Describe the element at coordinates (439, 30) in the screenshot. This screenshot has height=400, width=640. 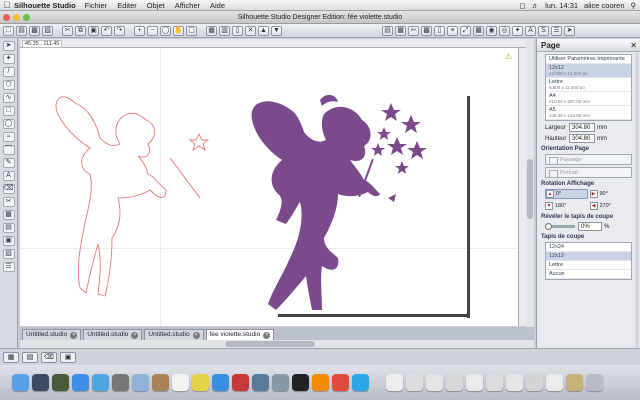
I see `line-color-icon: ▯` at that location.